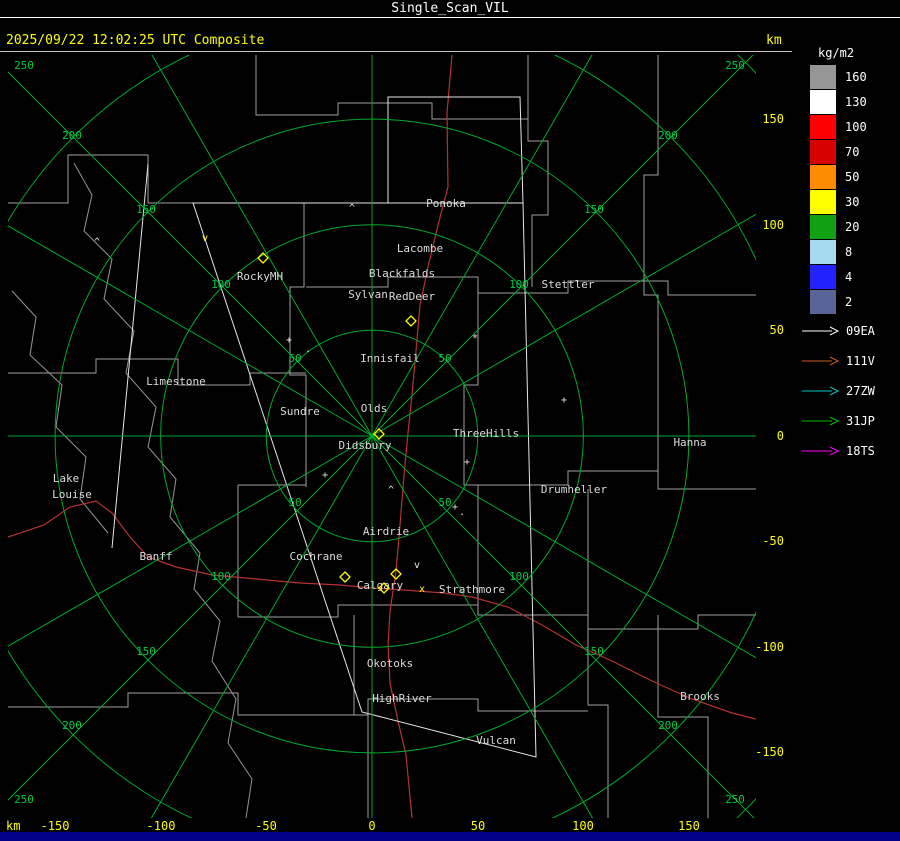 The height and width of the screenshot is (841, 900). What do you see at coordinates (780, 436) in the screenshot?
I see `right-axis-label: 0` at bounding box center [780, 436].